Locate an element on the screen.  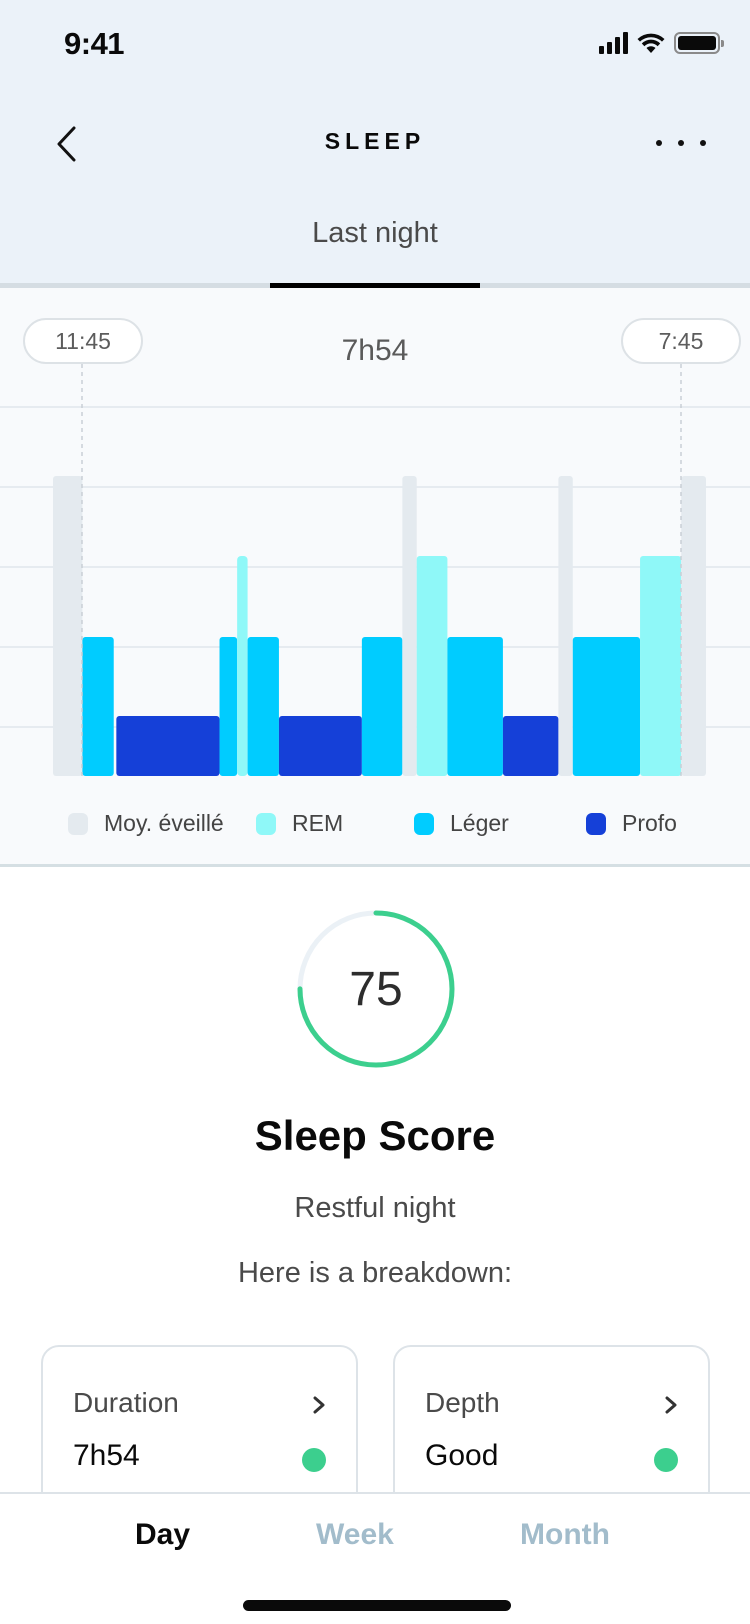
page-title: SLEEP is located at coordinates (375, 141).